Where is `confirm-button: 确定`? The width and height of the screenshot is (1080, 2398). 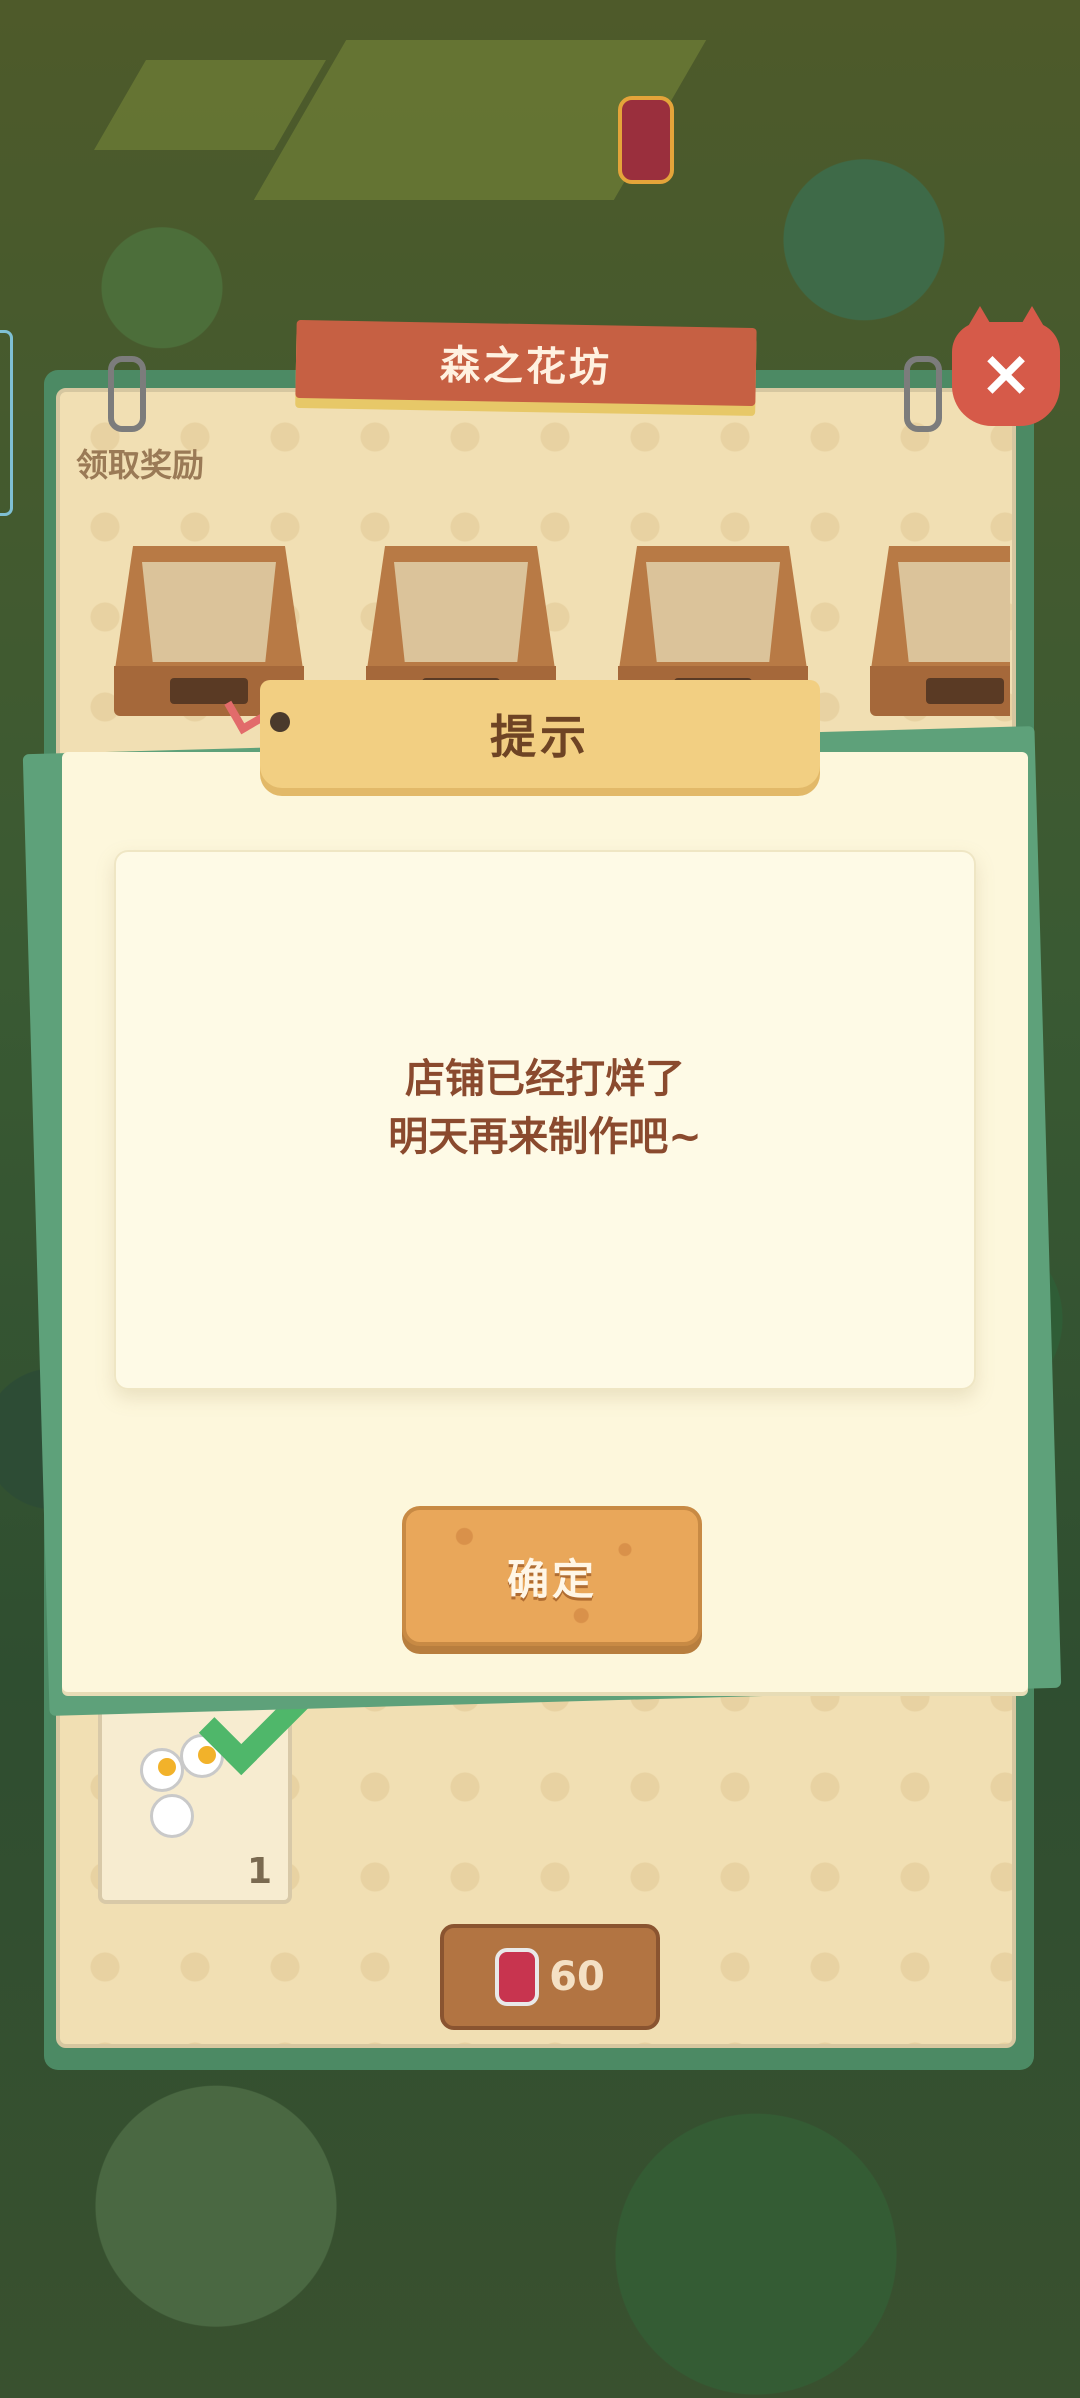
confirm-button: 确定 is located at coordinates (552, 1576).